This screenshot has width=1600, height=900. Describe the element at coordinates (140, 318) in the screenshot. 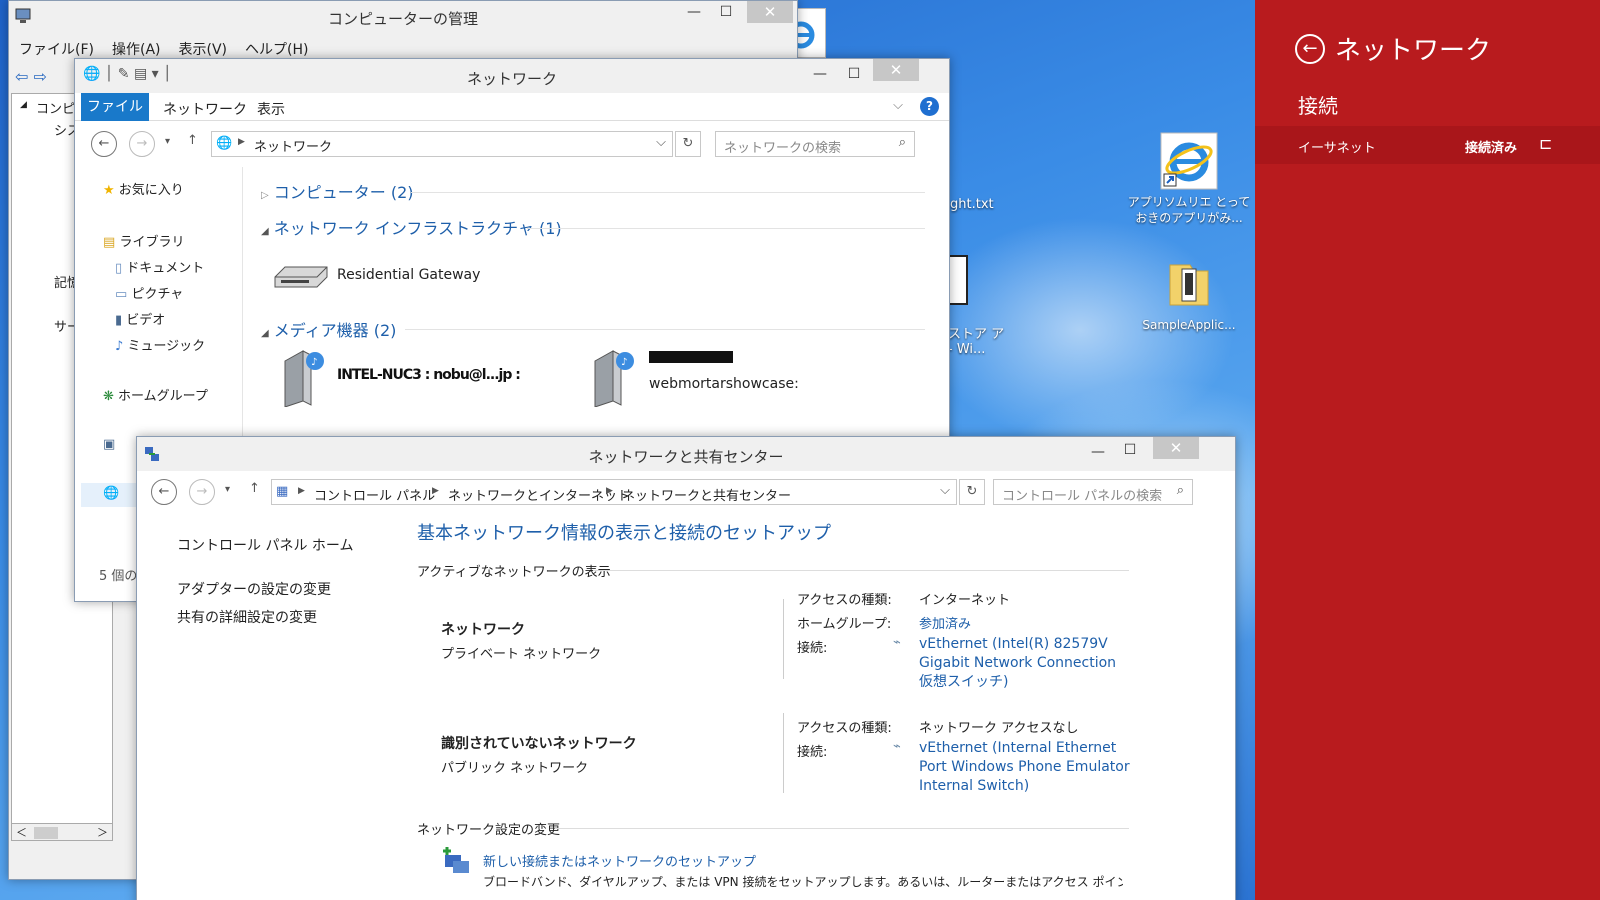

I see `nav-videos: ▮ ビデオ` at that location.